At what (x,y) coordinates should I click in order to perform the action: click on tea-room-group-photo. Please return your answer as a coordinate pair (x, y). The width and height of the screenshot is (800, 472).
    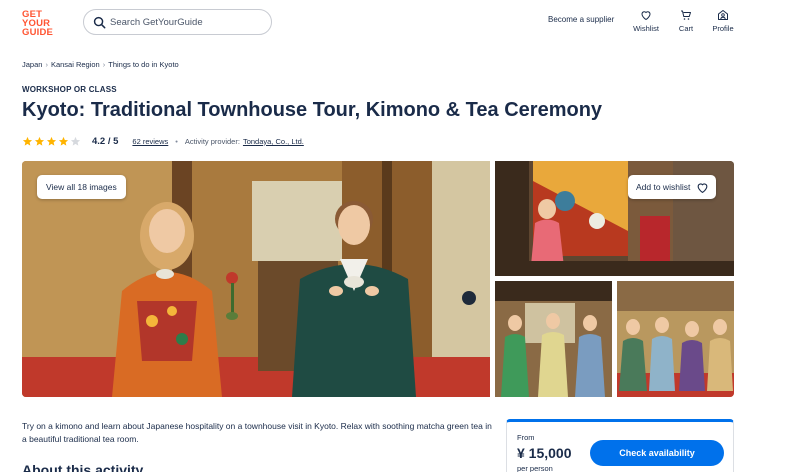
    Looking at the image, I should click on (675, 339).